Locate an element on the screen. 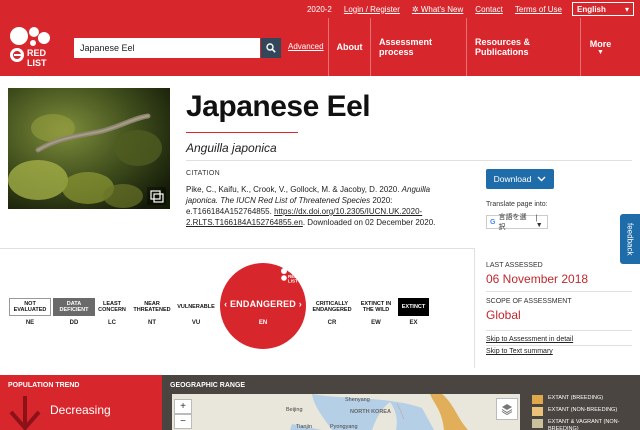 This screenshot has width=640, height=430. category-en-current: ‹ ENDANGERED › is located at coordinates (263, 304).